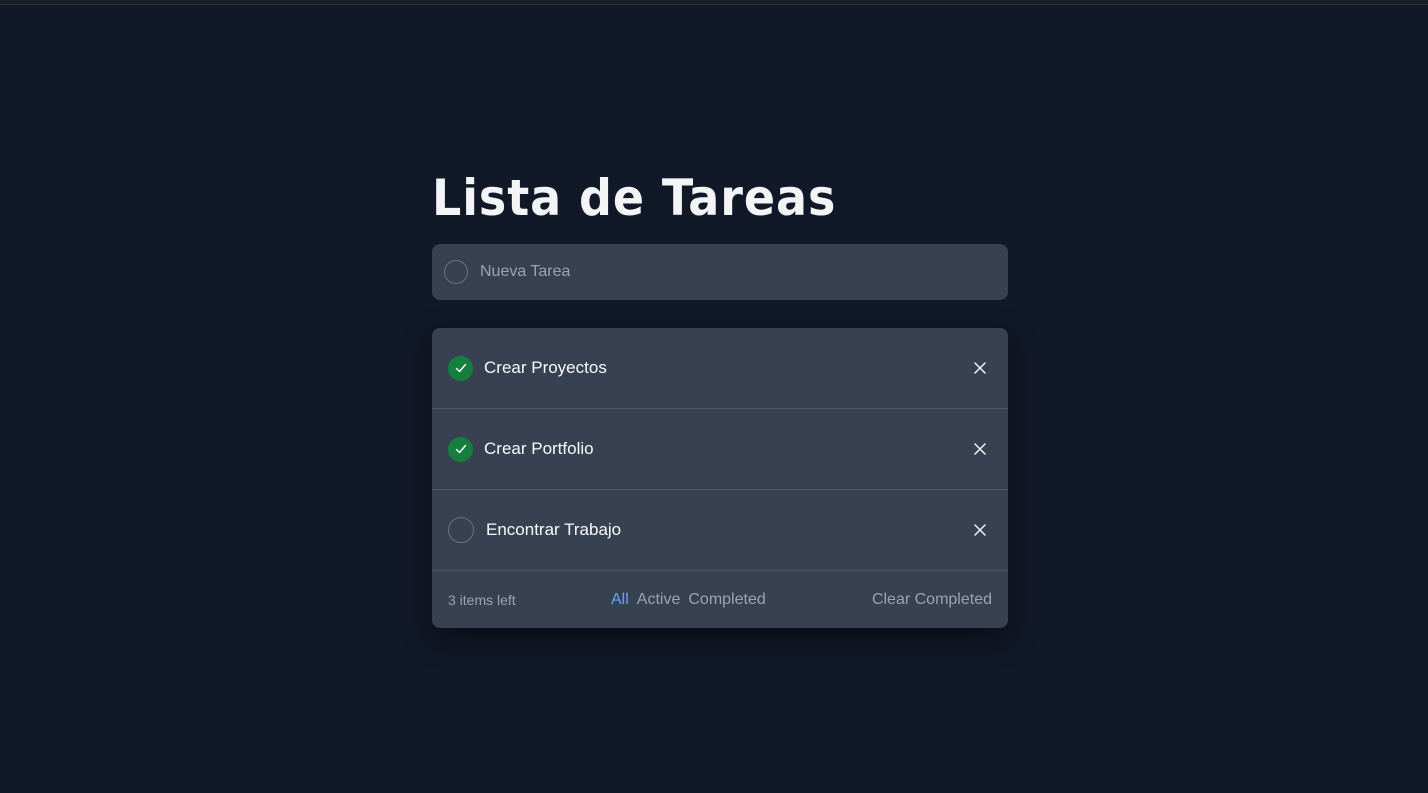  Describe the element at coordinates (554, 529) in the screenshot. I see `todo-item-text: Encontrar Trabajo` at that location.